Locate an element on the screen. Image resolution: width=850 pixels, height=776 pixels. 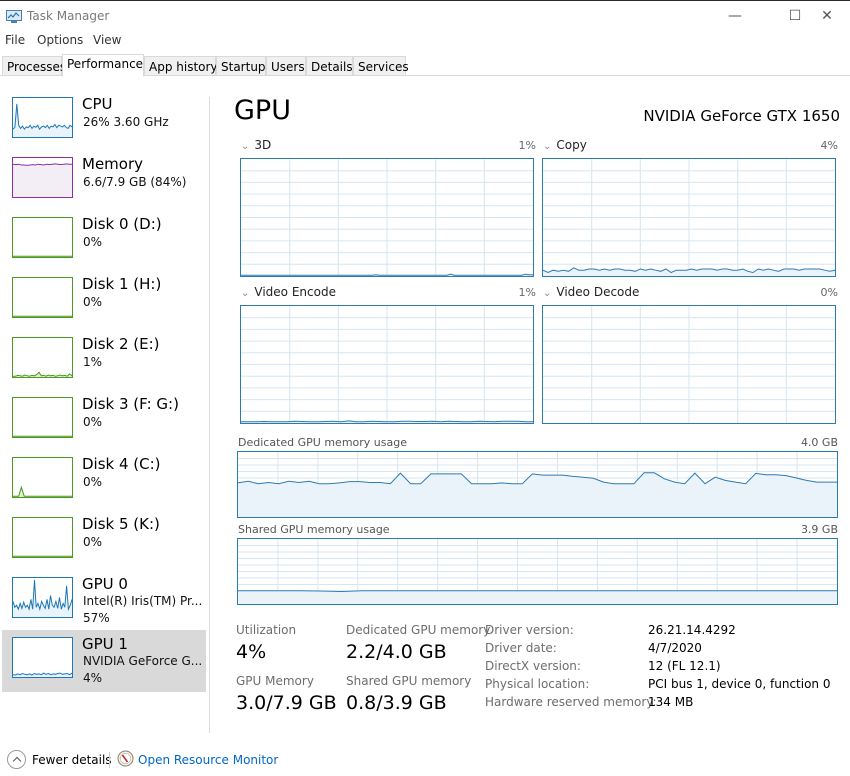
tab-processes: Processes is located at coordinates (34, 66).